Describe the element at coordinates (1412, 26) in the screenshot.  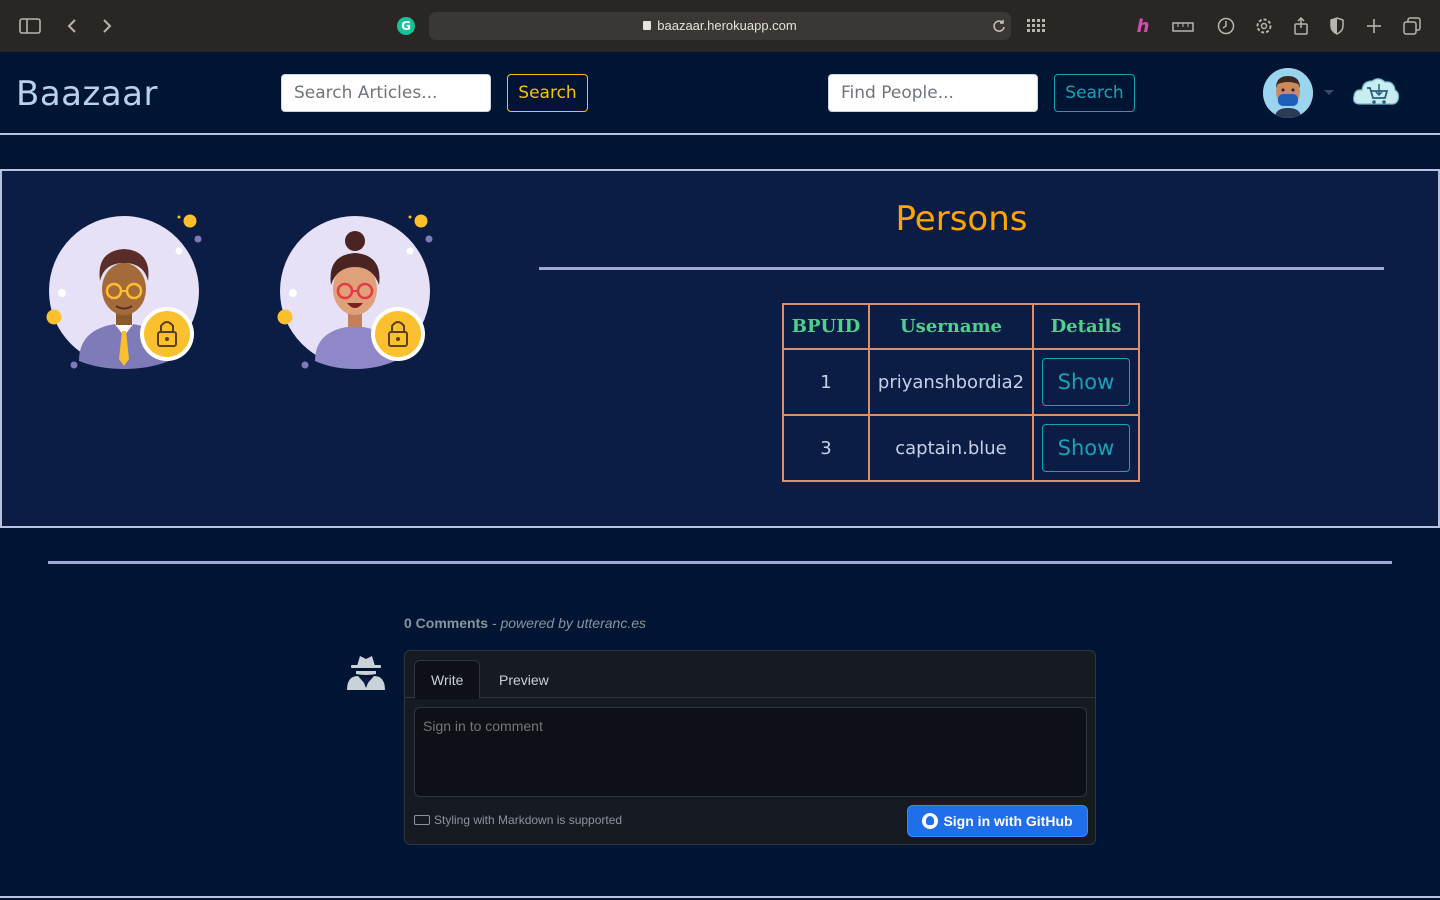
I see `tab-overview-icon` at that location.